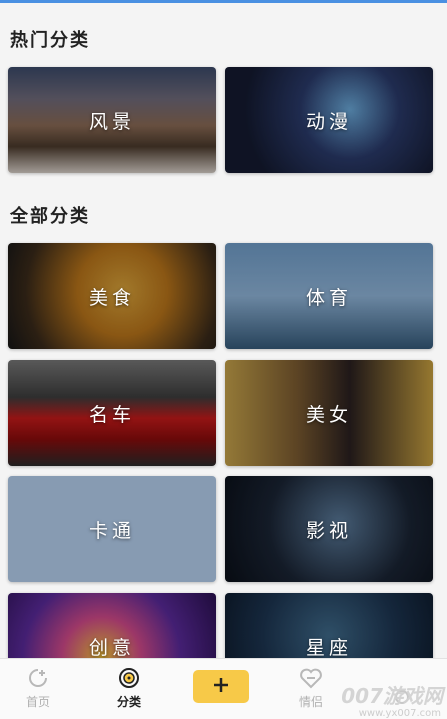 This screenshot has height=719, width=447. Describe the element at coordinates (129, 678) in the screenshot. I see `category-icon` at that location.